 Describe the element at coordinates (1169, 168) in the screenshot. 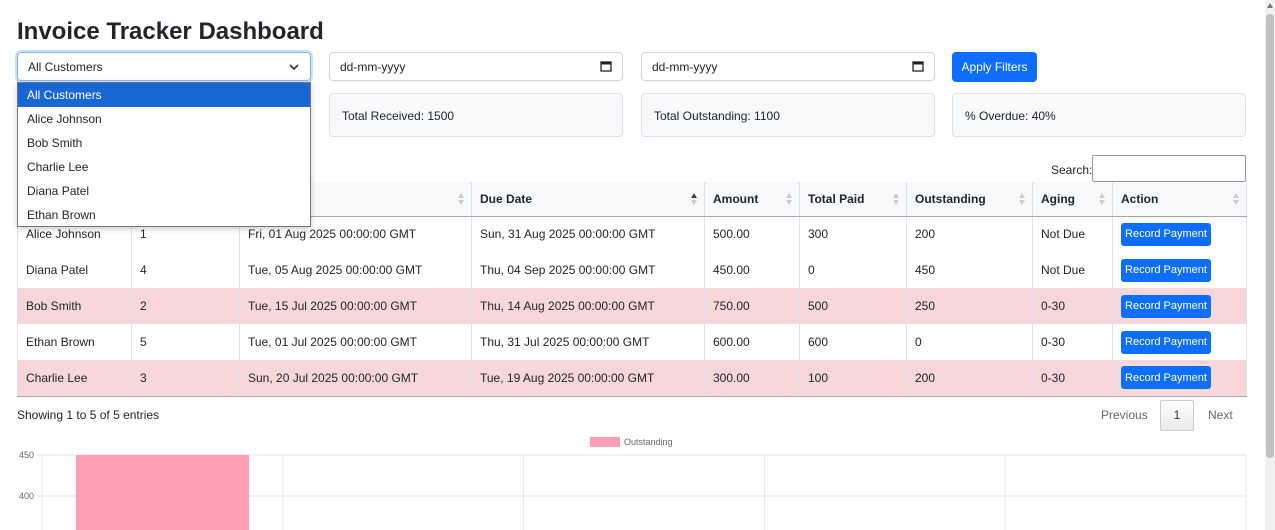

I see `search-input` at that location.